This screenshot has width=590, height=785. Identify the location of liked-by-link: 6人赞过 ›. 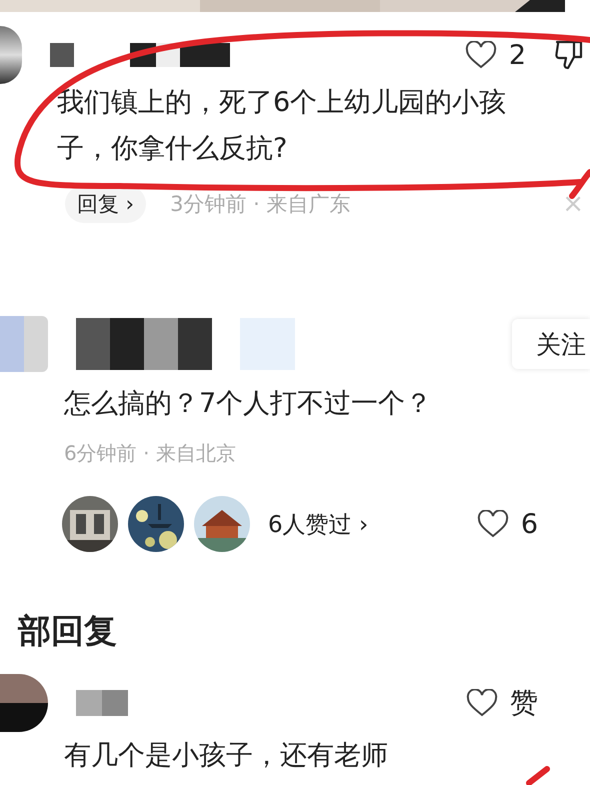
(318, 524).